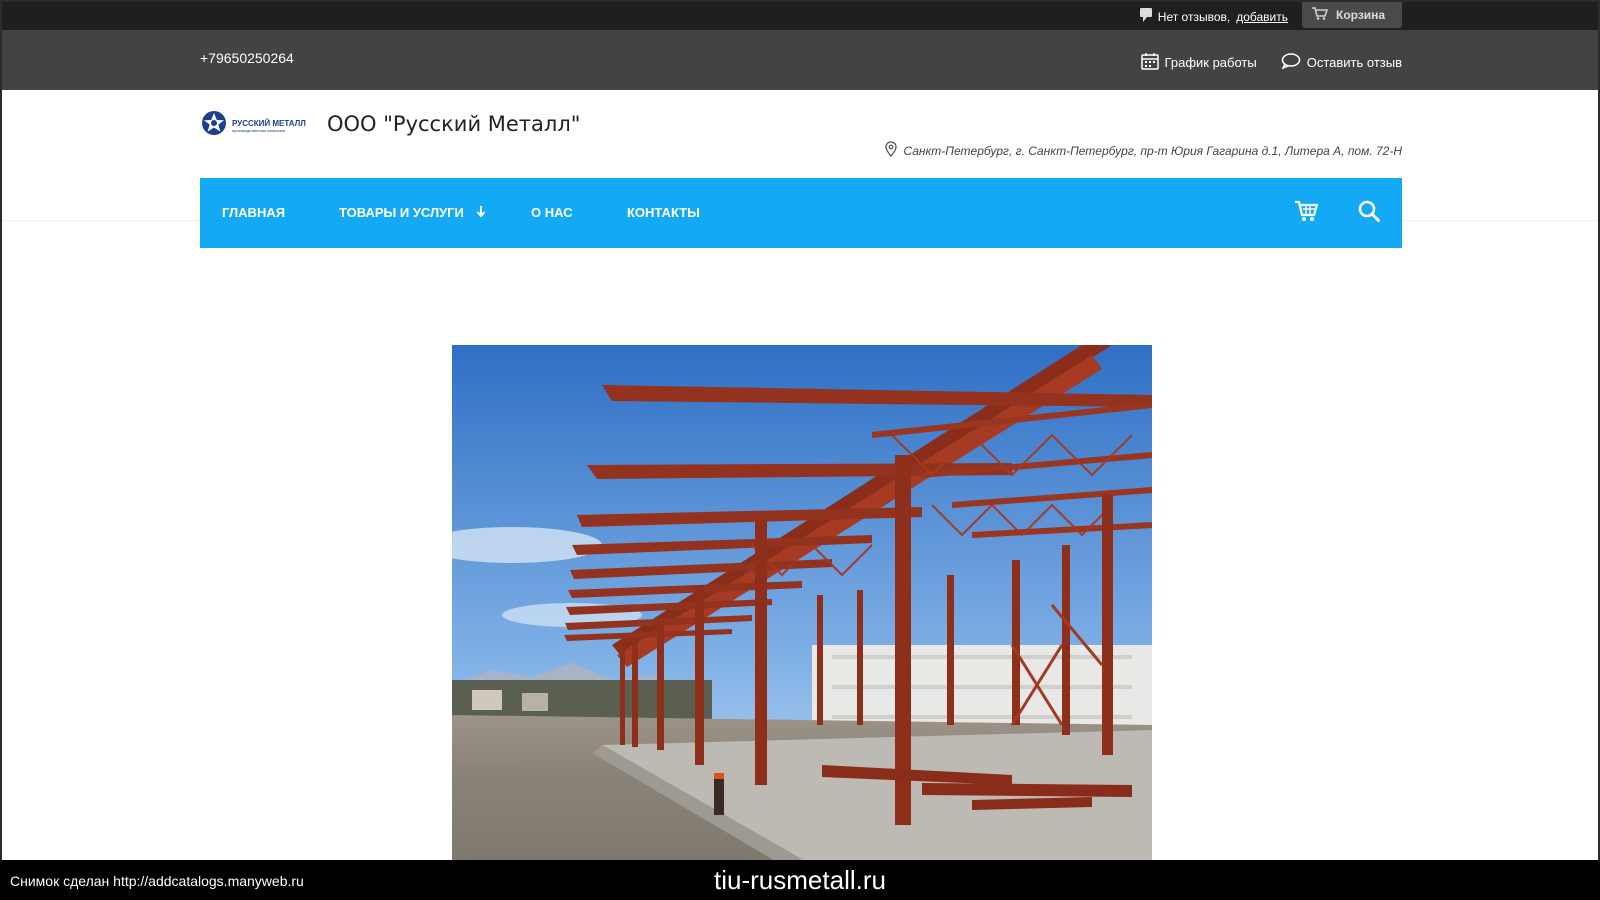 Image resolution: width=1600 pixels, height=900 pixels. I want to click on nav-item-label: Контакты, so click(663, 212).